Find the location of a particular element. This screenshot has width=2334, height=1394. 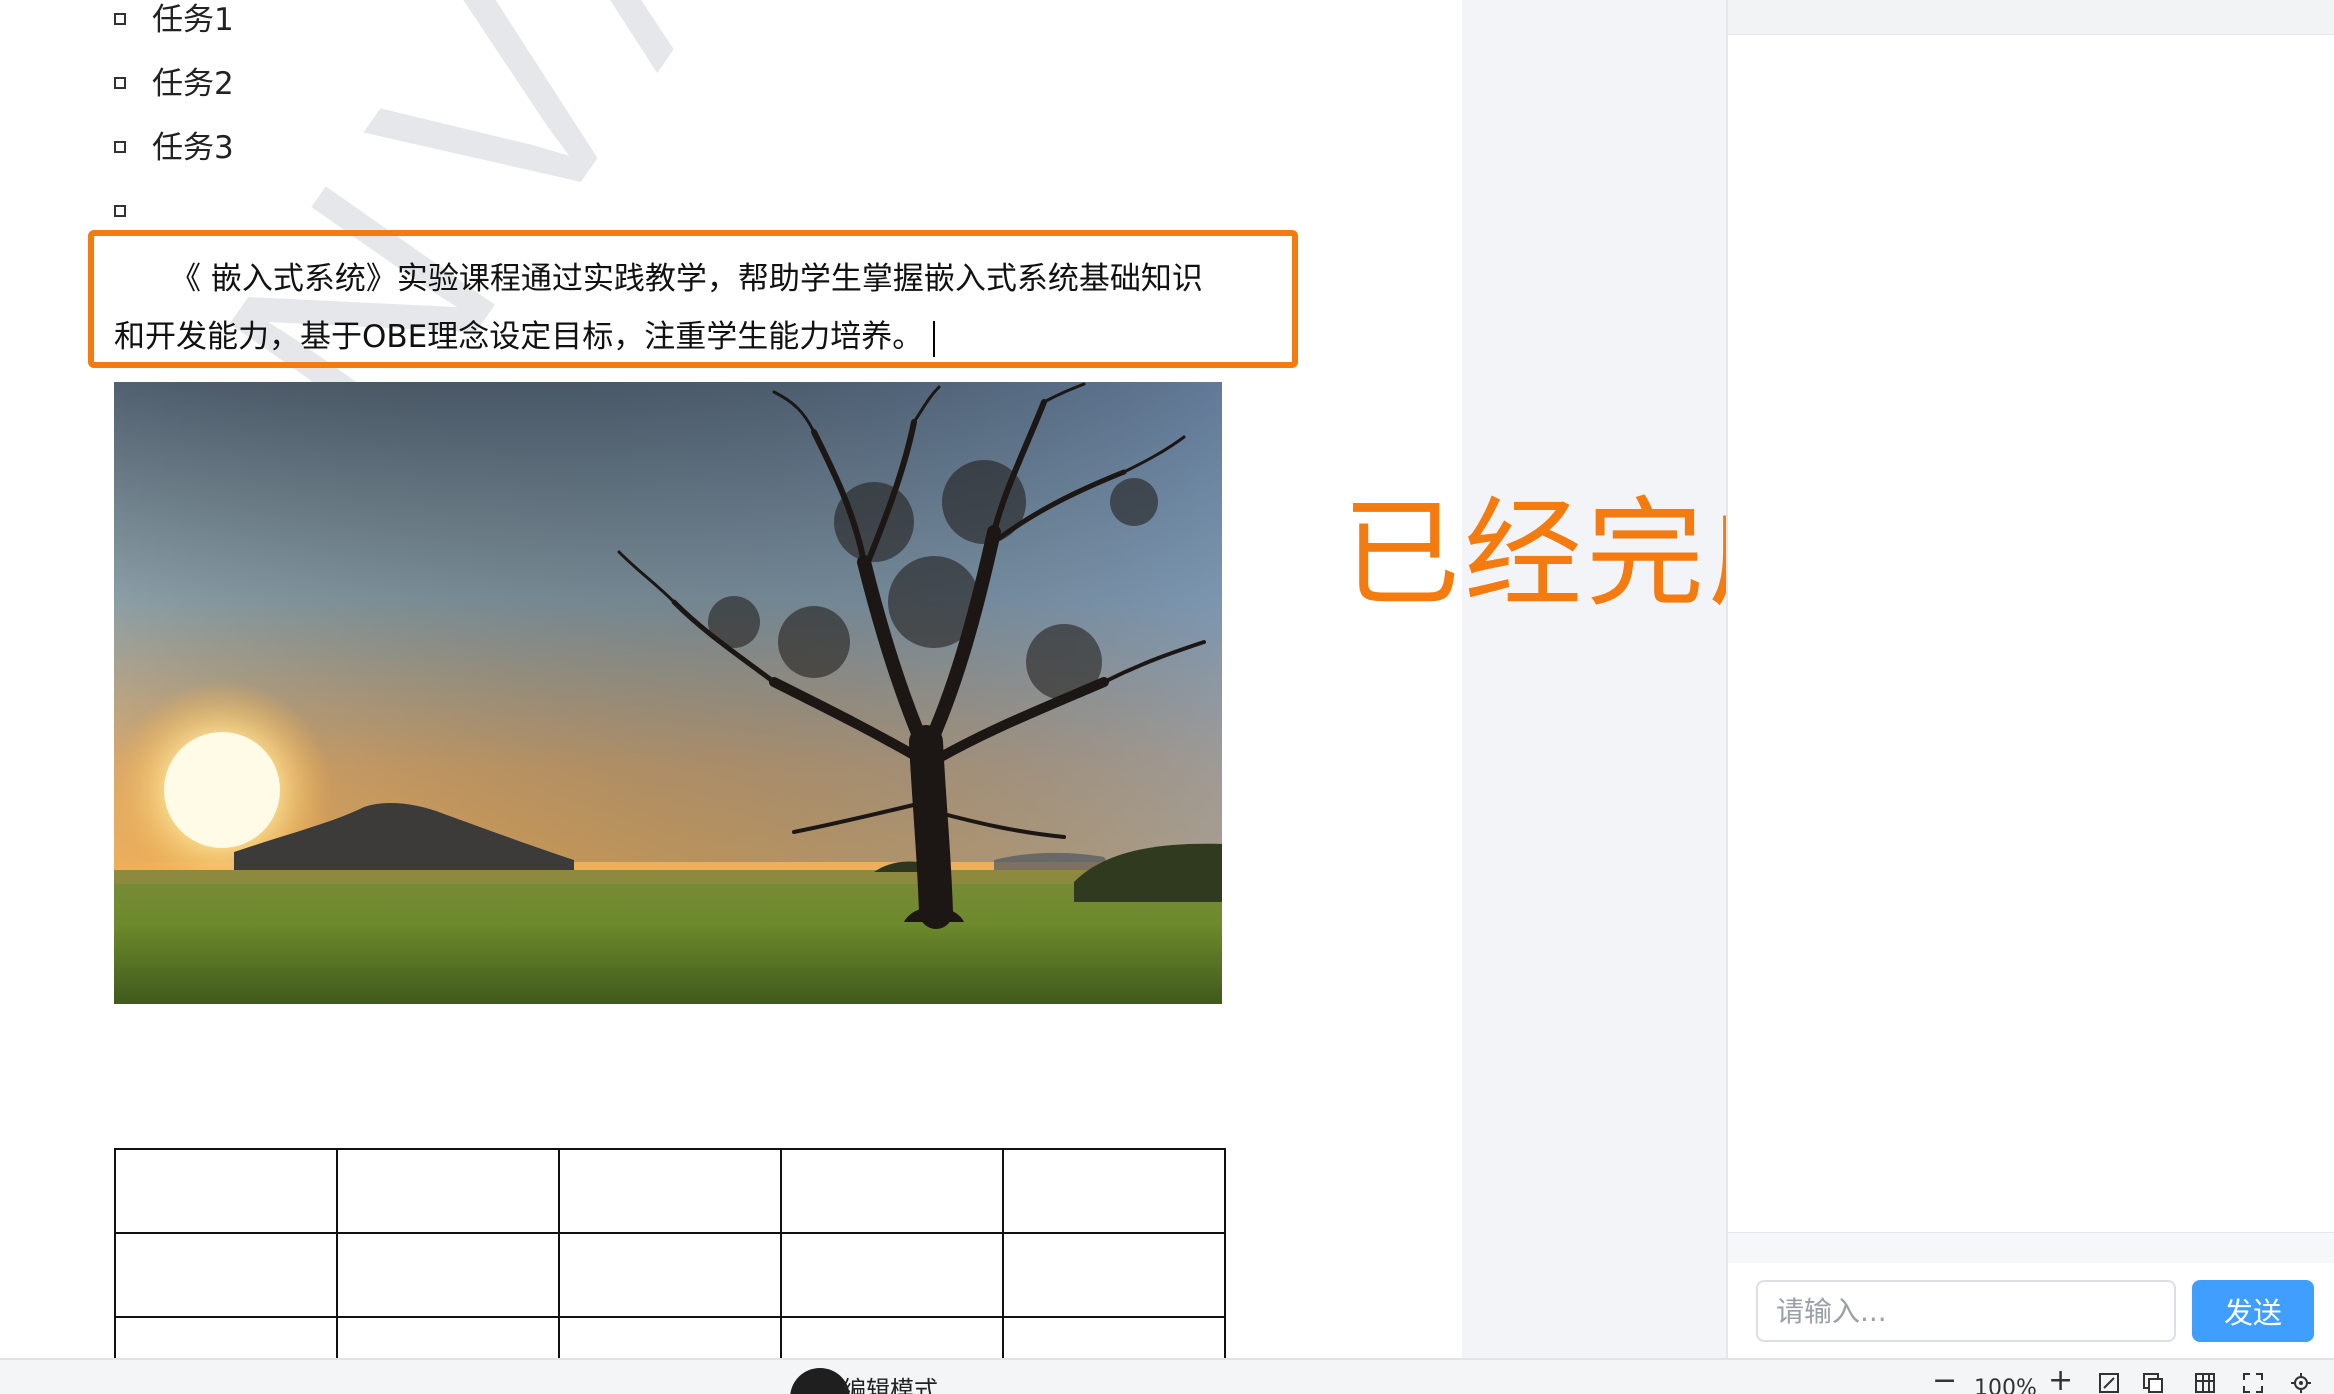

send-button: 发送 is located at coordinates (2253, 1311).